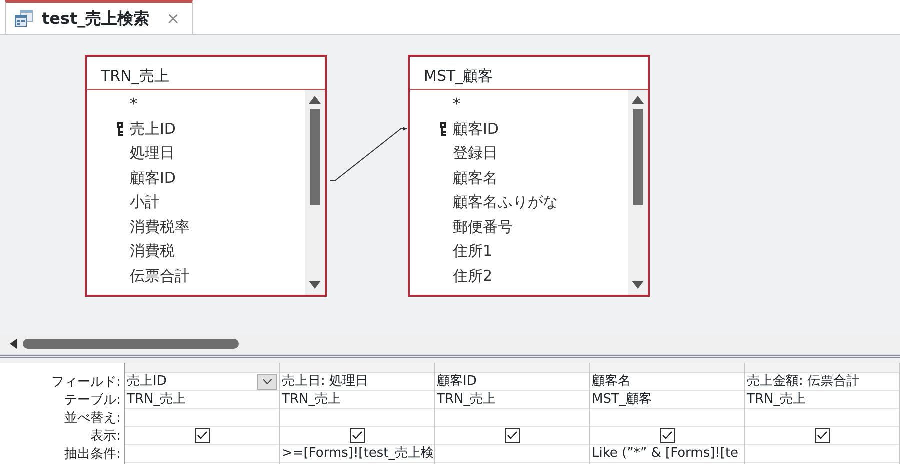 The image size is (900, 465). I want to click on caret-icon, so click(267, 381).